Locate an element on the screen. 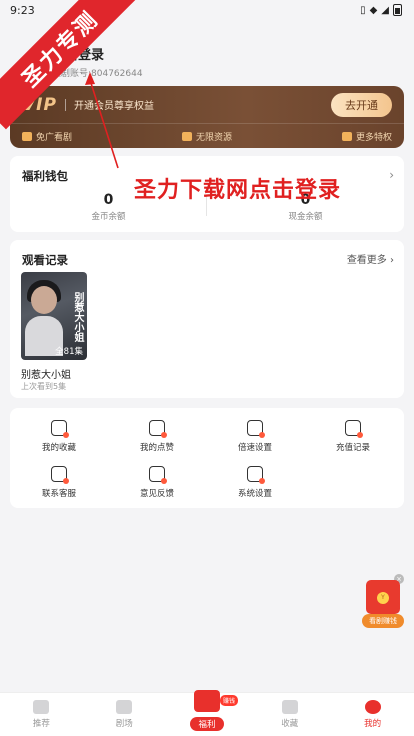 This screenshot has height=736, width=414. tab-theater: 剧场 is located at coordinates (124, 714).